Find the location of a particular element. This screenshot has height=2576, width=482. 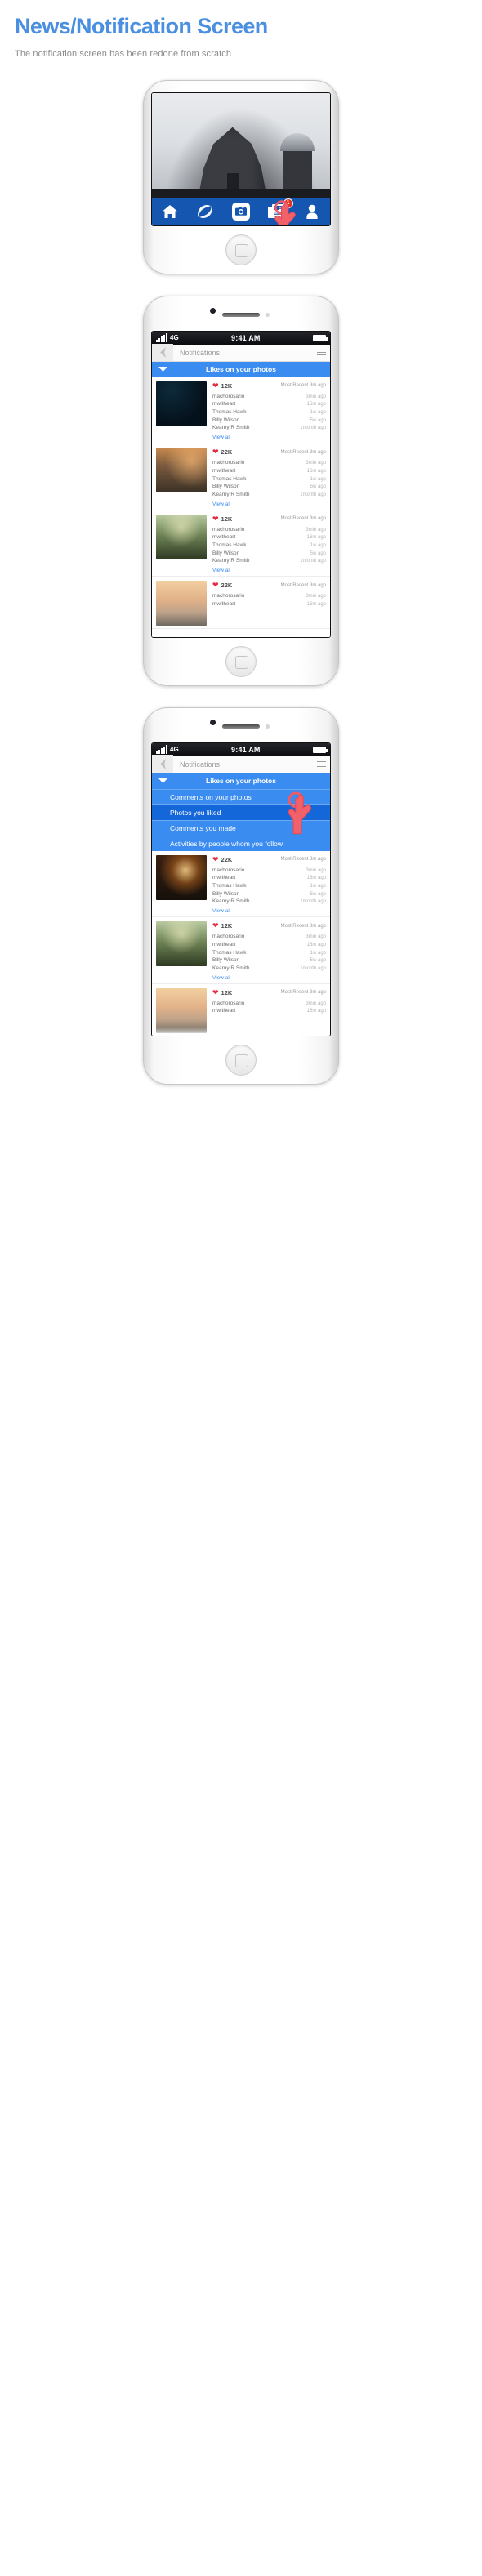

status-bar: 4G 9:41 AM is located at coordinates (241, 749).